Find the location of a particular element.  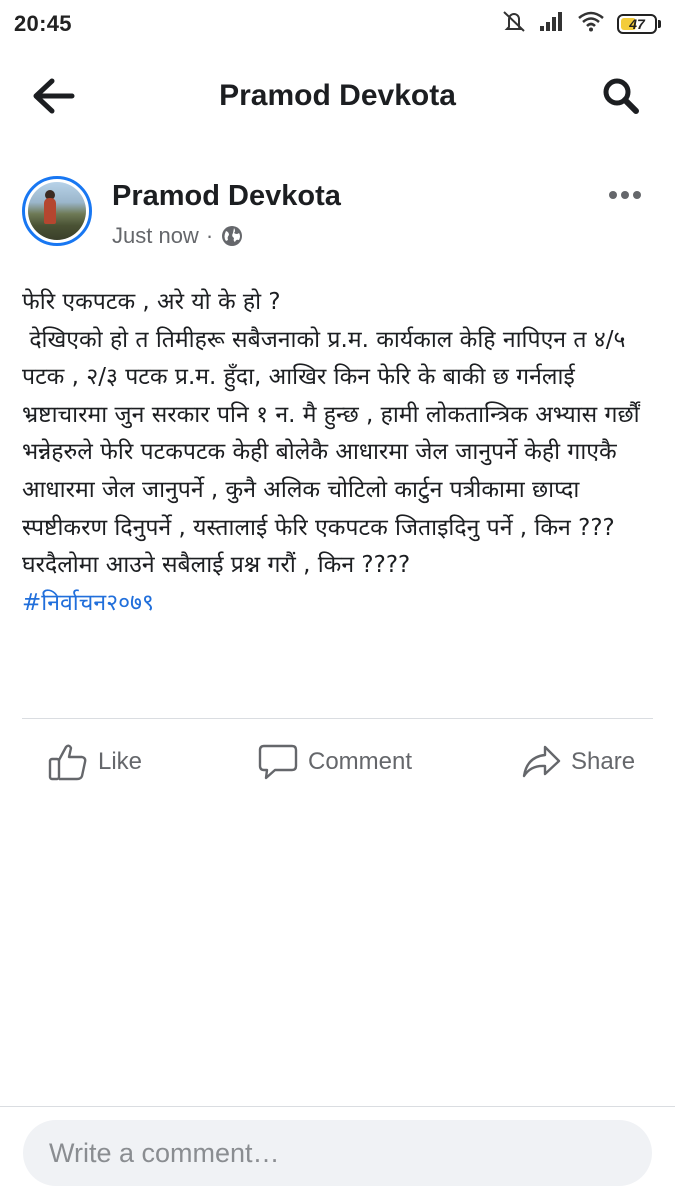

battery-tip is located at coordinates (659, 24).